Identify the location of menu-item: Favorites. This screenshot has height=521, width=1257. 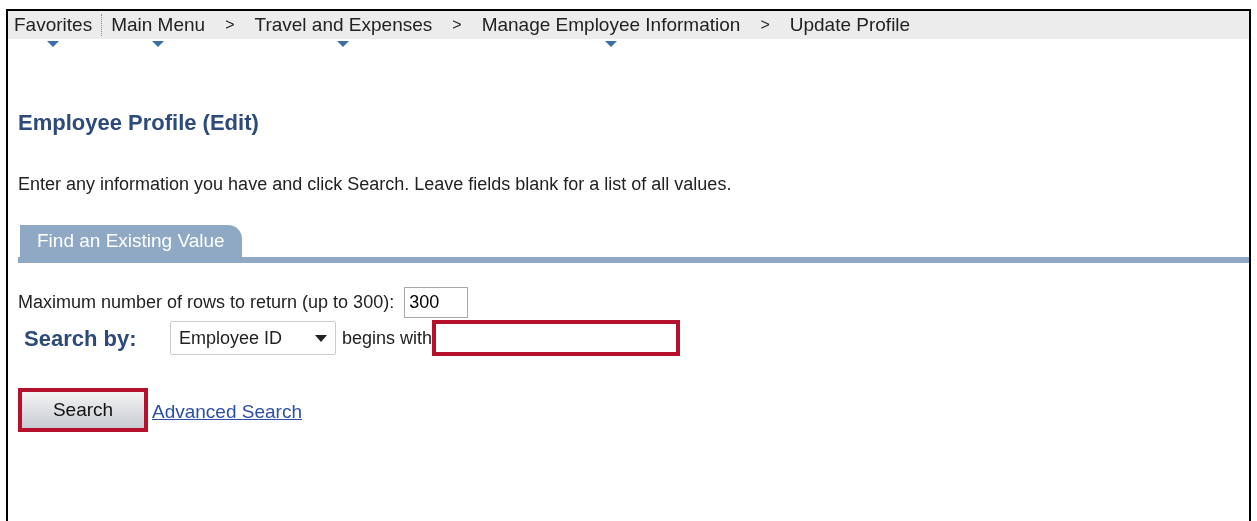
(53, 25).